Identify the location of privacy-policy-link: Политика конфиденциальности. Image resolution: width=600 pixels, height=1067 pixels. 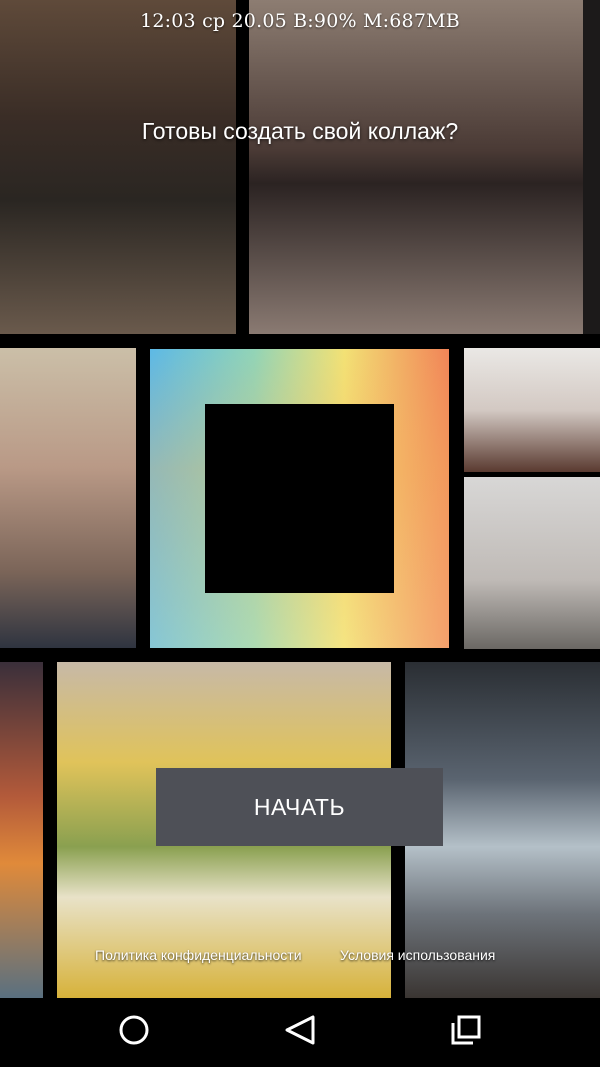
(198, 955).